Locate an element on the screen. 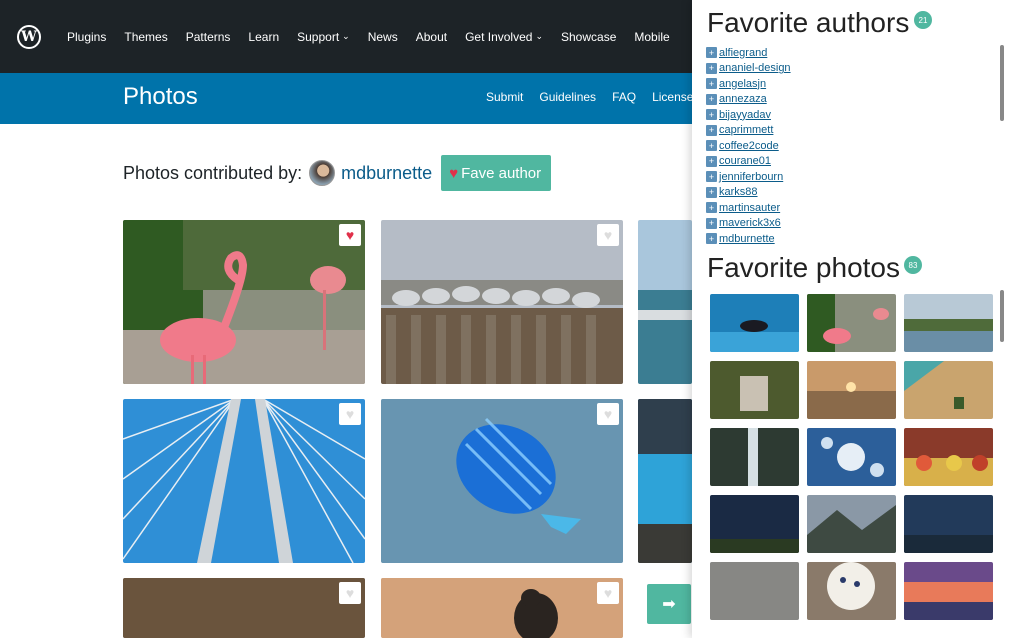  contributor-username: mdburnette is located at coordinates (386, 173).